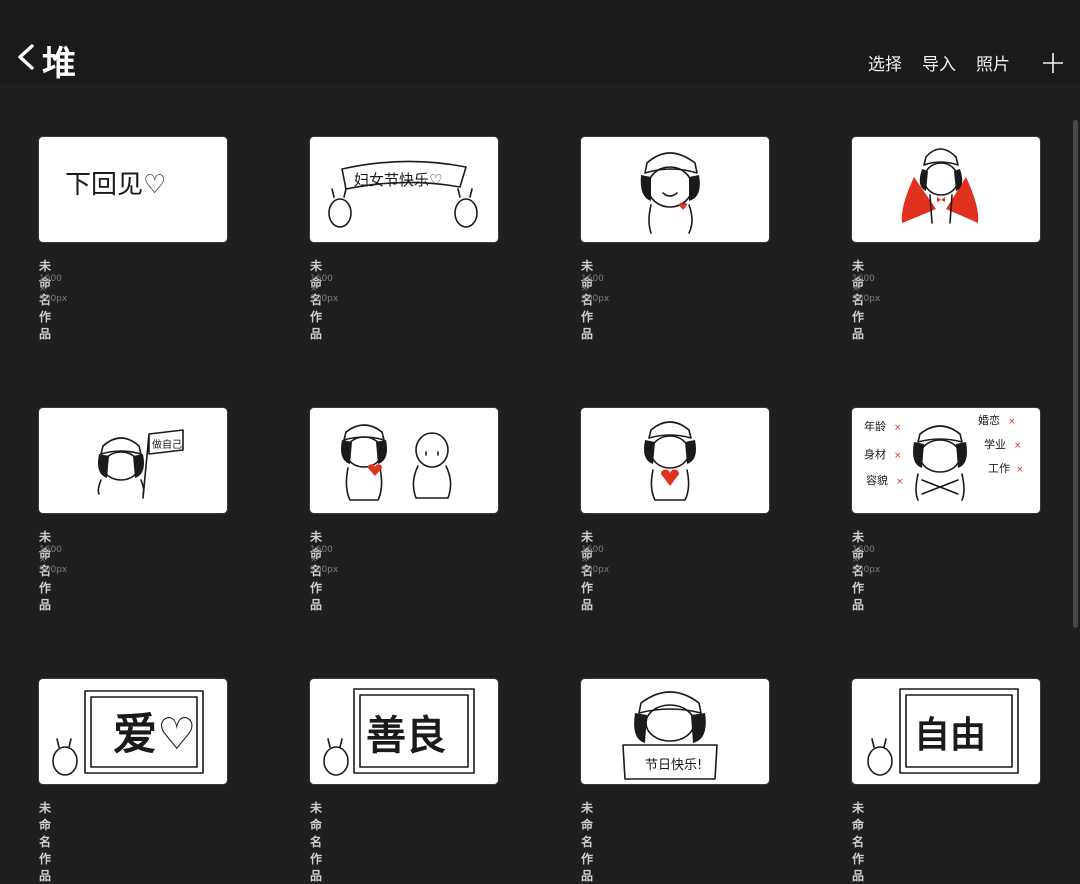  I want to click on artwork-thumbnail: 做自己, so click(133, 460).